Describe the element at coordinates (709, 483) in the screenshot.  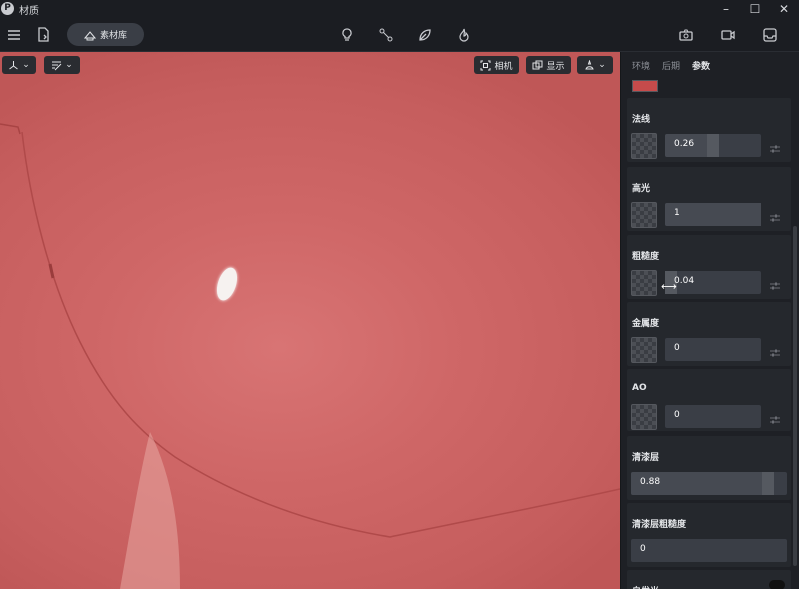
I see `param-value-slider: 0.88` at that location.